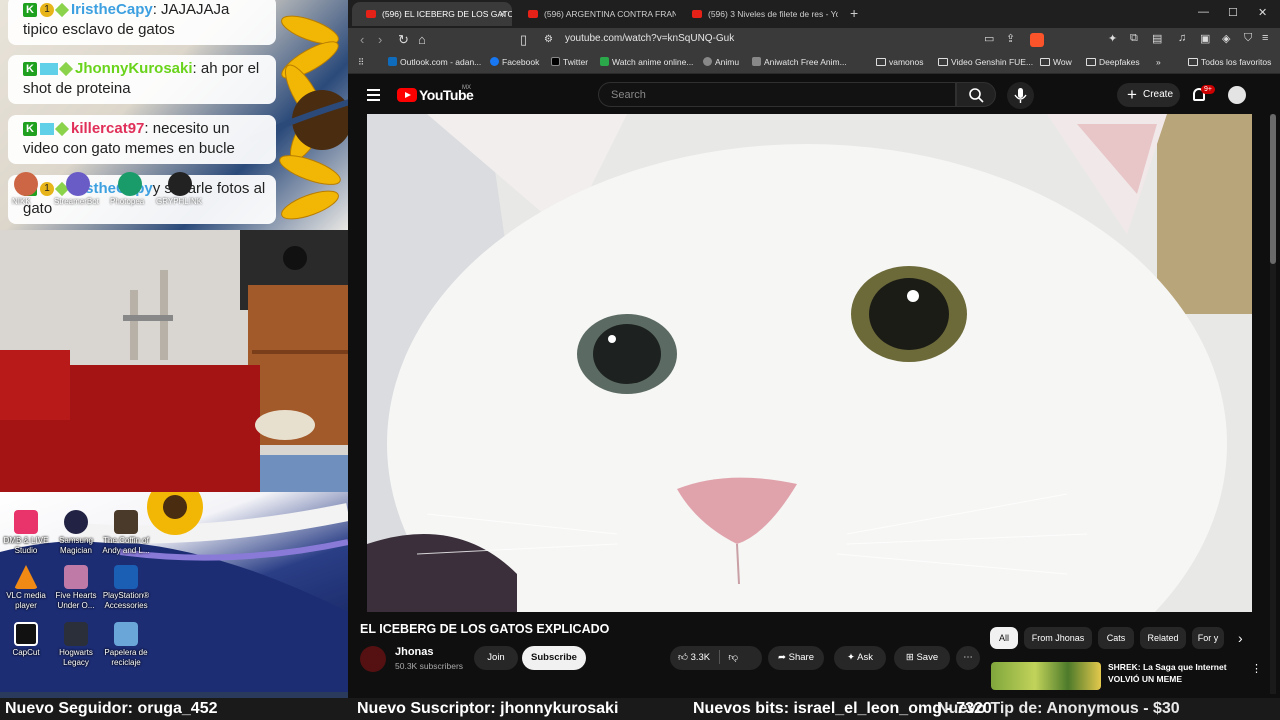 The height and width of the screenshot is (720, 1280). I want to click on recommended-more-icon: ⋮, so click(1256, 668).